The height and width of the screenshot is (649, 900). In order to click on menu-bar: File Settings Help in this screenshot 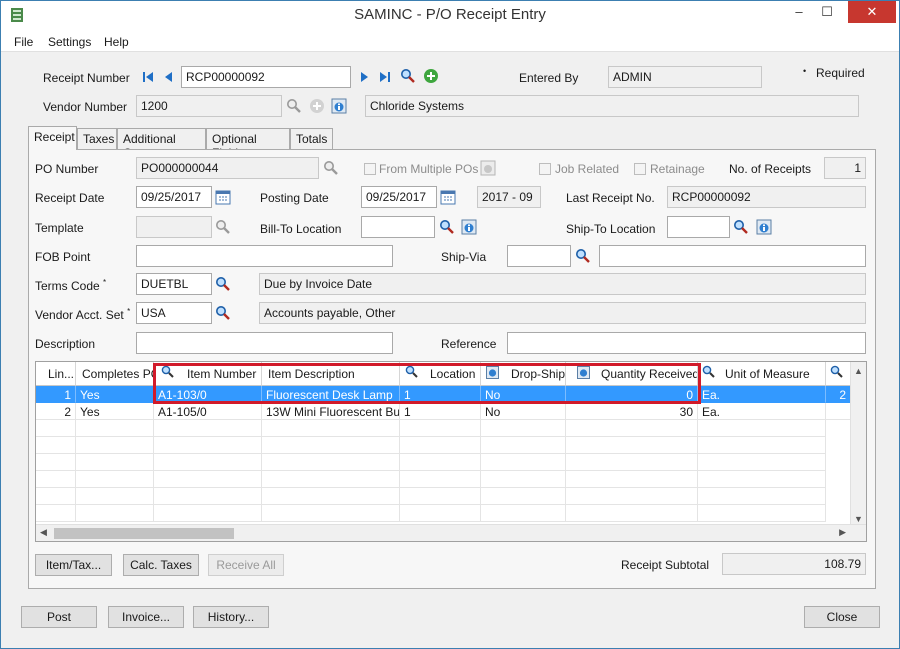, I will do `click(450, 42)`.